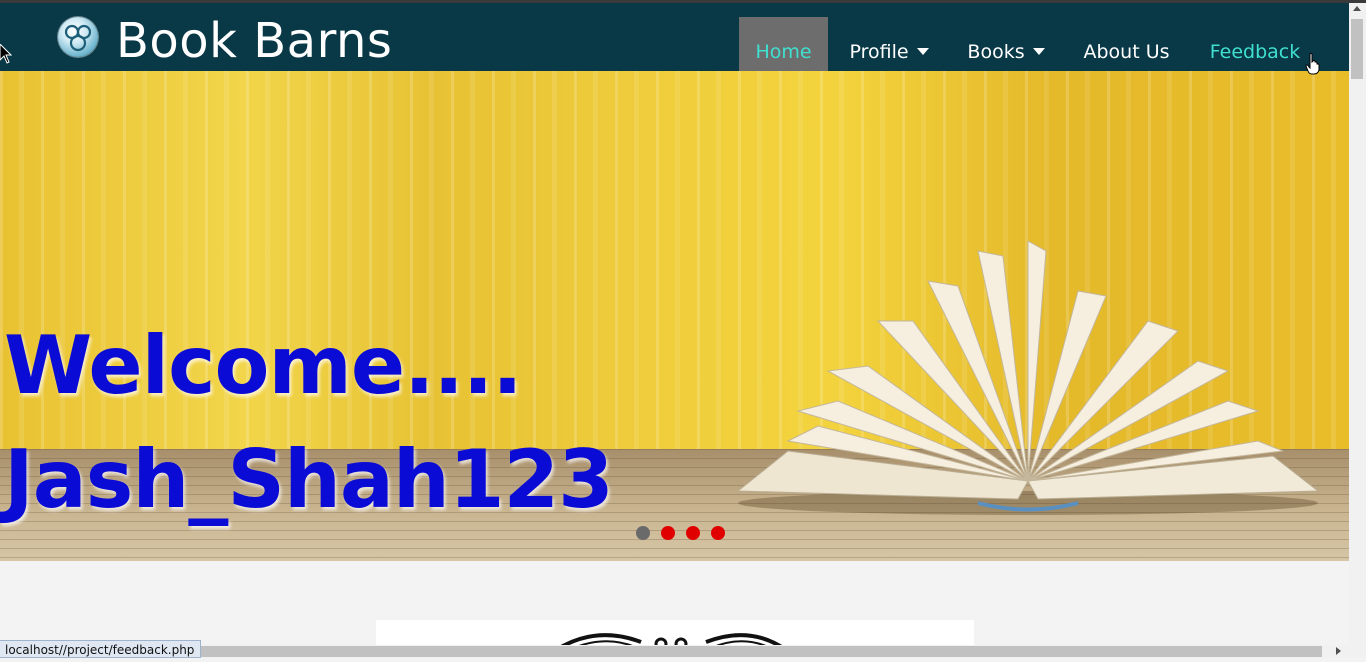 The width and height of the screenshot is (1366, 662). Describe the element at coordinates (101, 649) in the screenshot. I see `status-bar-url: localhost//project/feedback.php` at that location.